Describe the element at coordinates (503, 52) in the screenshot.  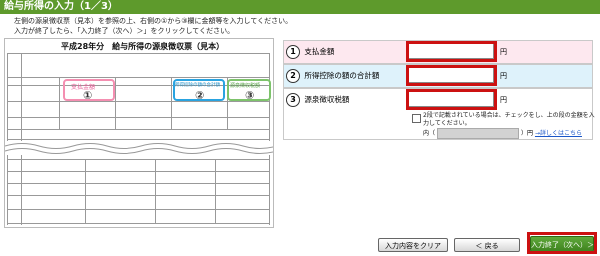
I see `row-1-unit: 円` at that location.